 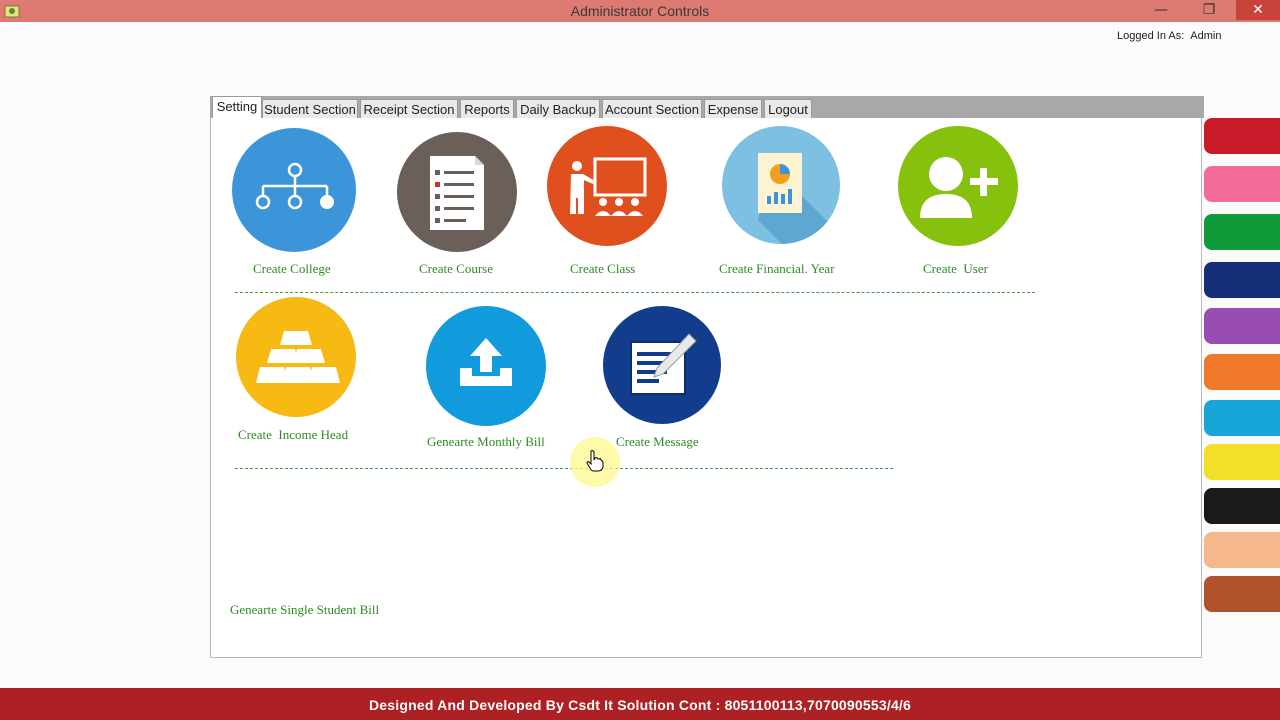 I want to click on generate-monthly-bill-tile, so click(x=486, y=366).